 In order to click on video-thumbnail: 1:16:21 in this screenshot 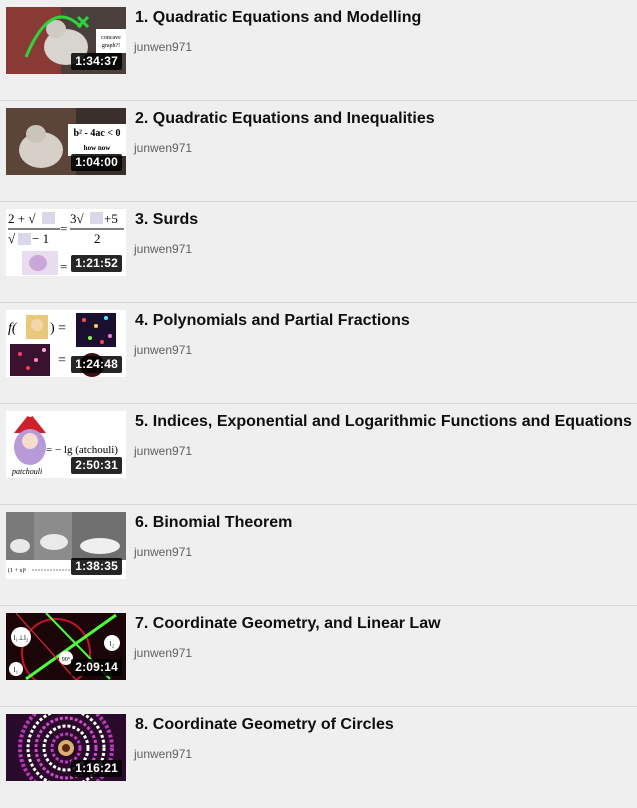, I will do `click(66, 747)`.